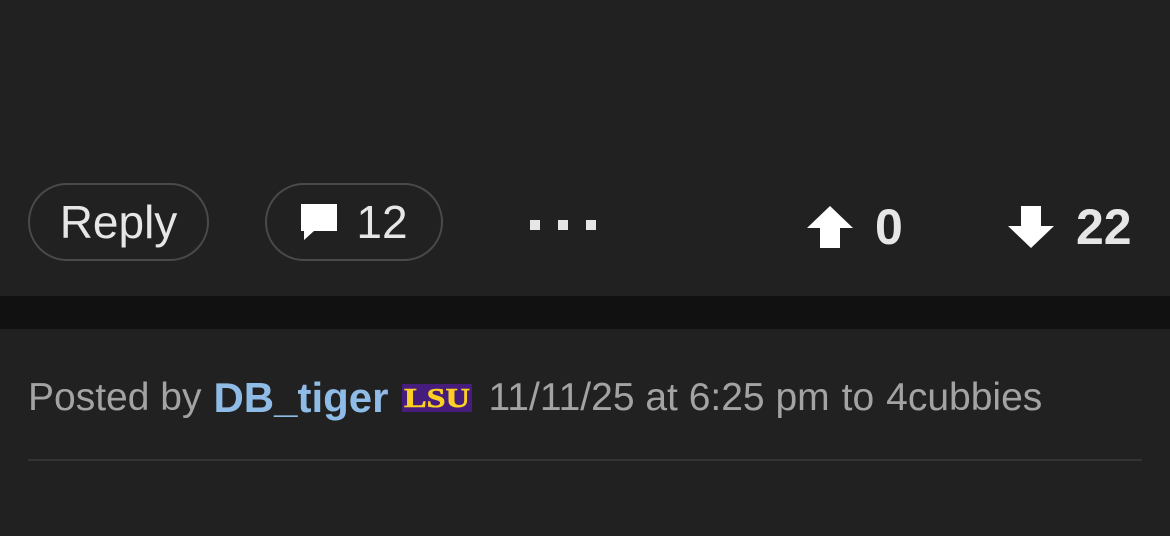 The height and width of the screenshot is (536, 1170). I want to click on post-timestamp: 11/11/25 at 6:25 pm, so click(659, 397).